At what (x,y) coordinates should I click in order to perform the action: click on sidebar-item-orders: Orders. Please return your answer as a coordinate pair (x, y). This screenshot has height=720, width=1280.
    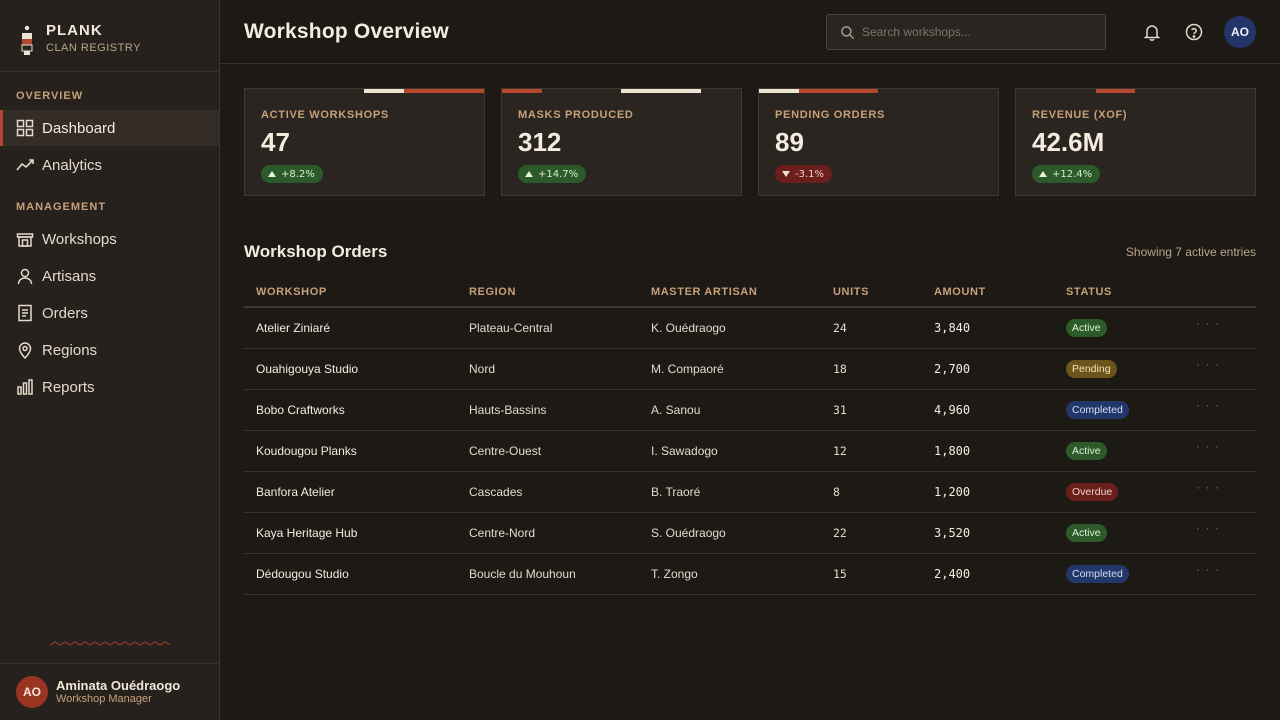
    Looking at the image, I should click on (109, 313).